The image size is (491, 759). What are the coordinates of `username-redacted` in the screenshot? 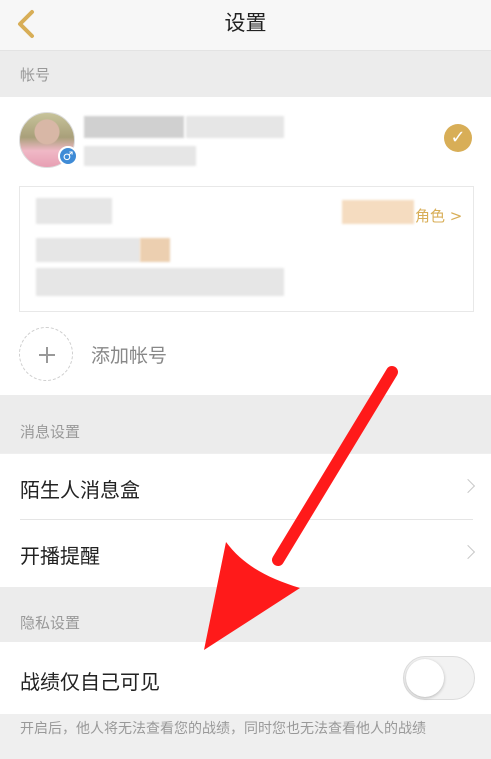 It's located at (134, 127).